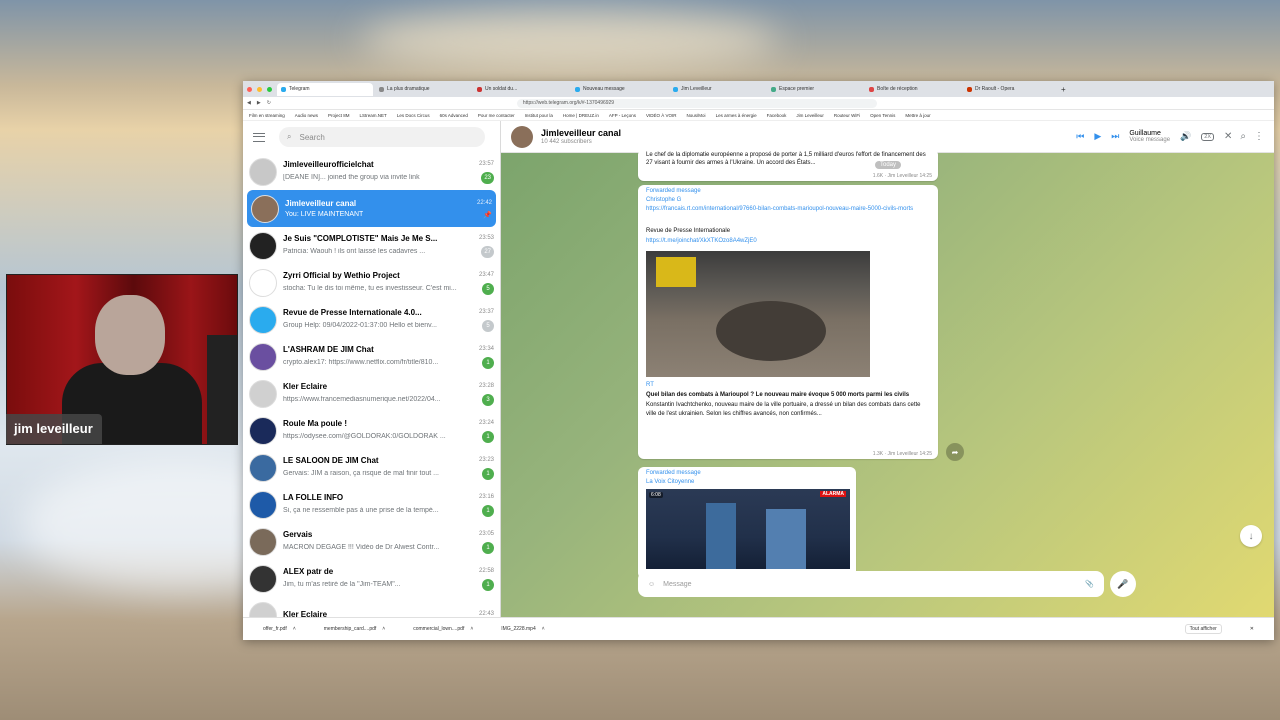 The image size is (1280, 720). Describe the element at coordinates (696, 115) in the screenshot. I see `bookmark-item: Nous/Moi` at that location.